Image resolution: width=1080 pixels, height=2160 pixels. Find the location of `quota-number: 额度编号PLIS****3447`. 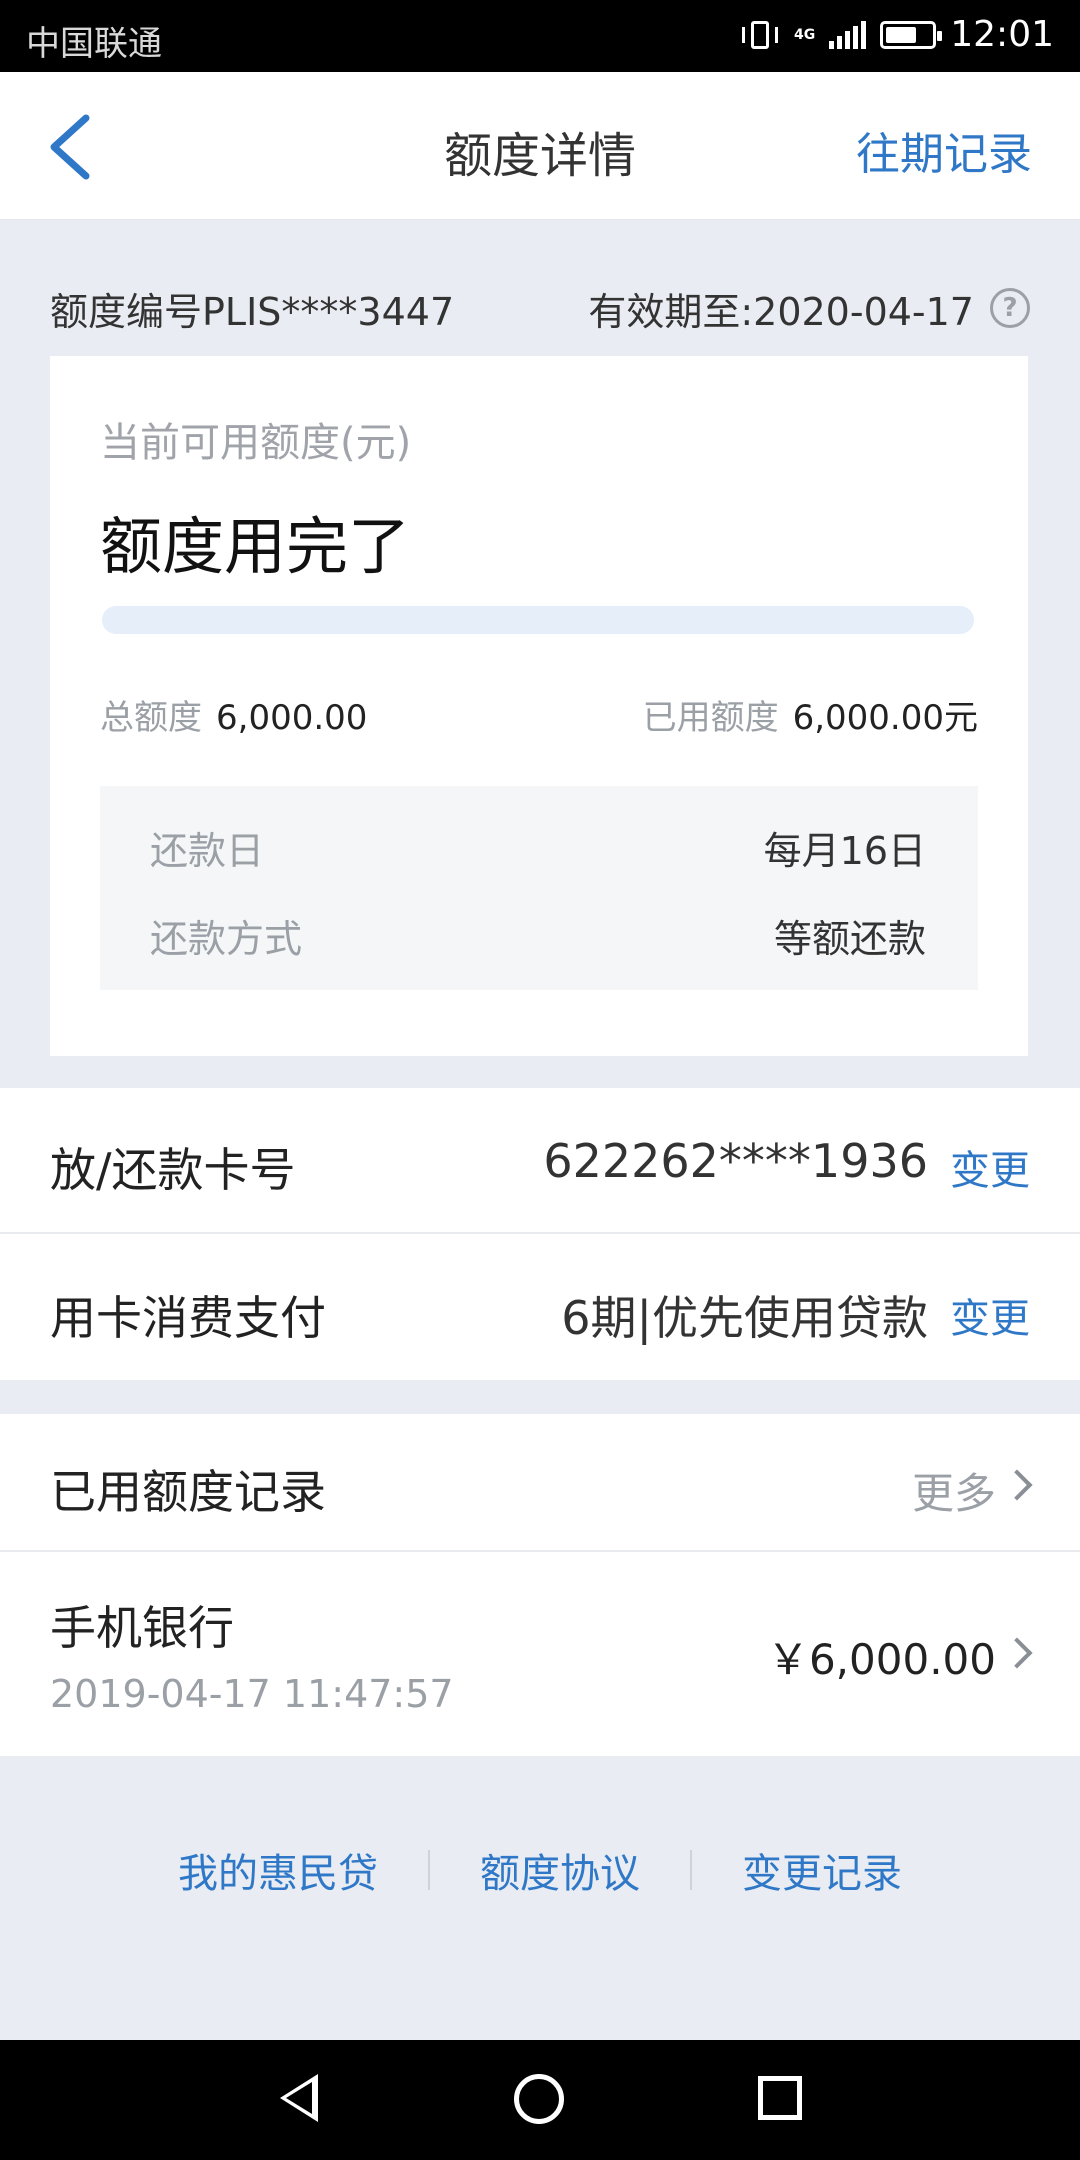

quota-number: 额度编号PLIS****3447 is located at coordinates (252, 311).